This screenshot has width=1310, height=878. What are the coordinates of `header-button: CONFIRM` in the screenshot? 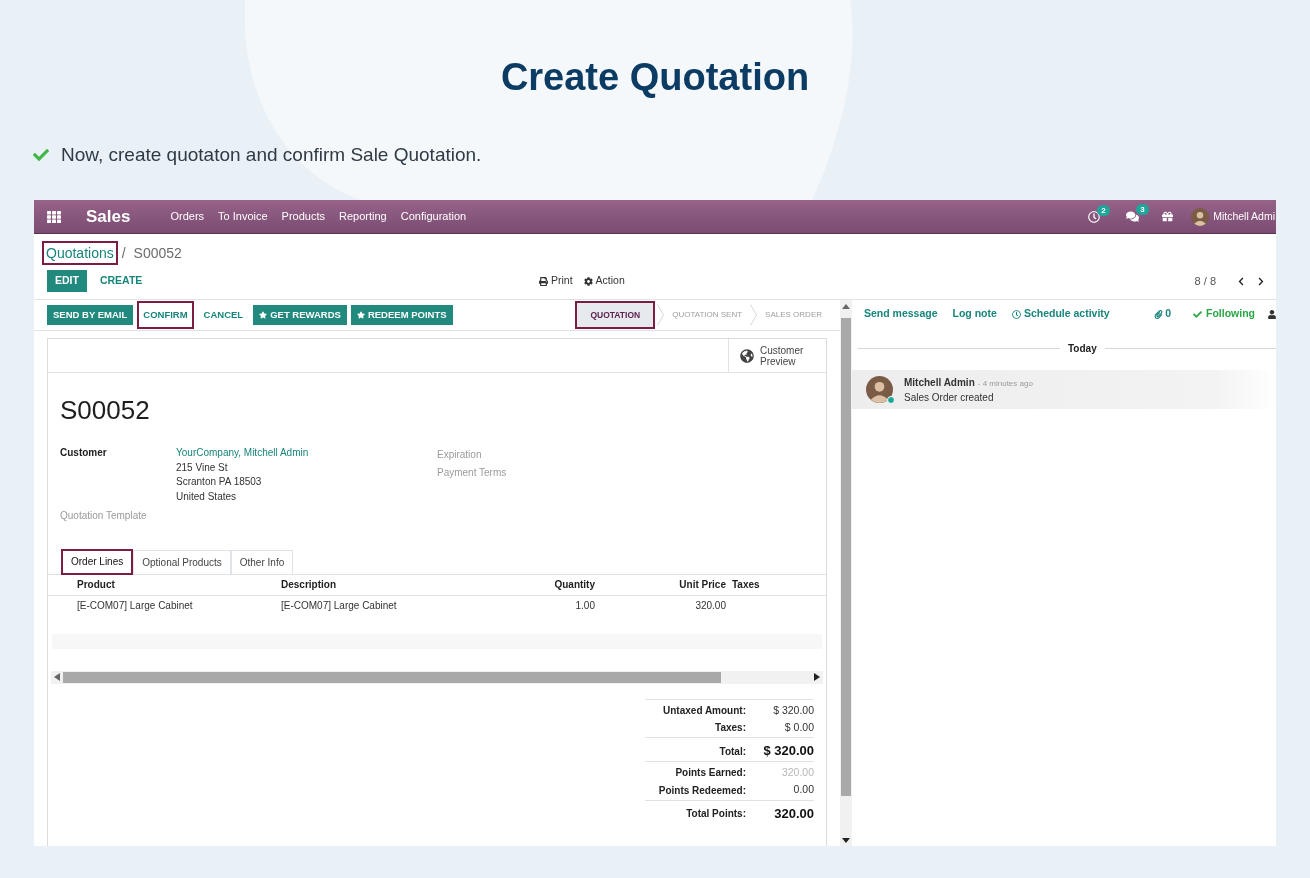 It's located at (165, 315).